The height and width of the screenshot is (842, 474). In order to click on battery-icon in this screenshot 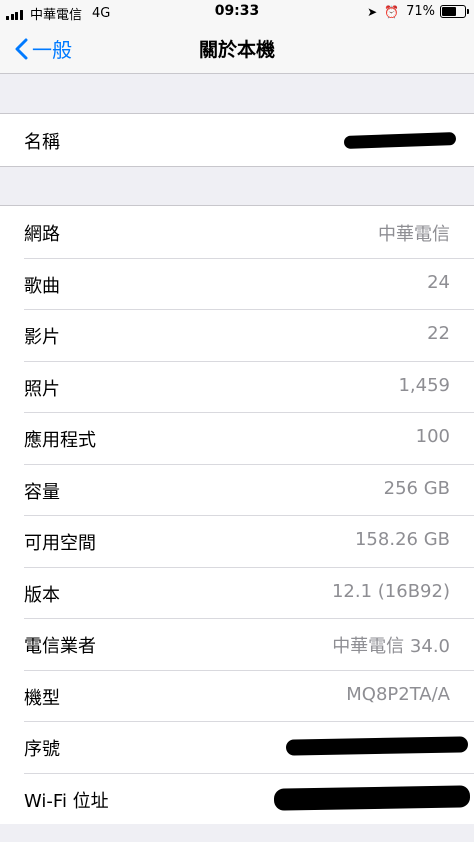, I will do `click(454, 11)`.